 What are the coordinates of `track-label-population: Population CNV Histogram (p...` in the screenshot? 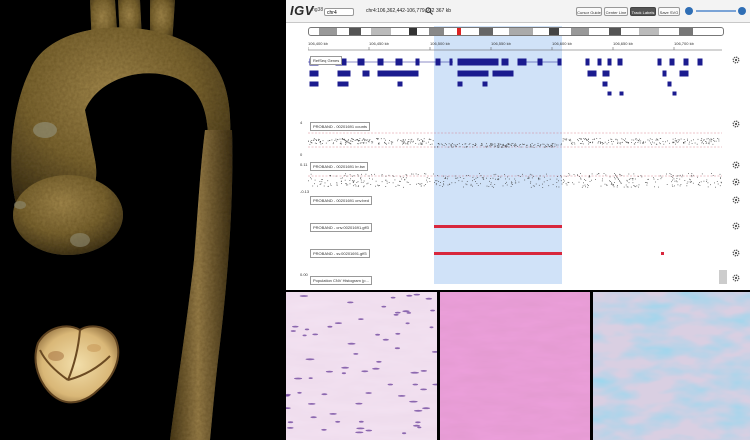 It's located at (341, 280).